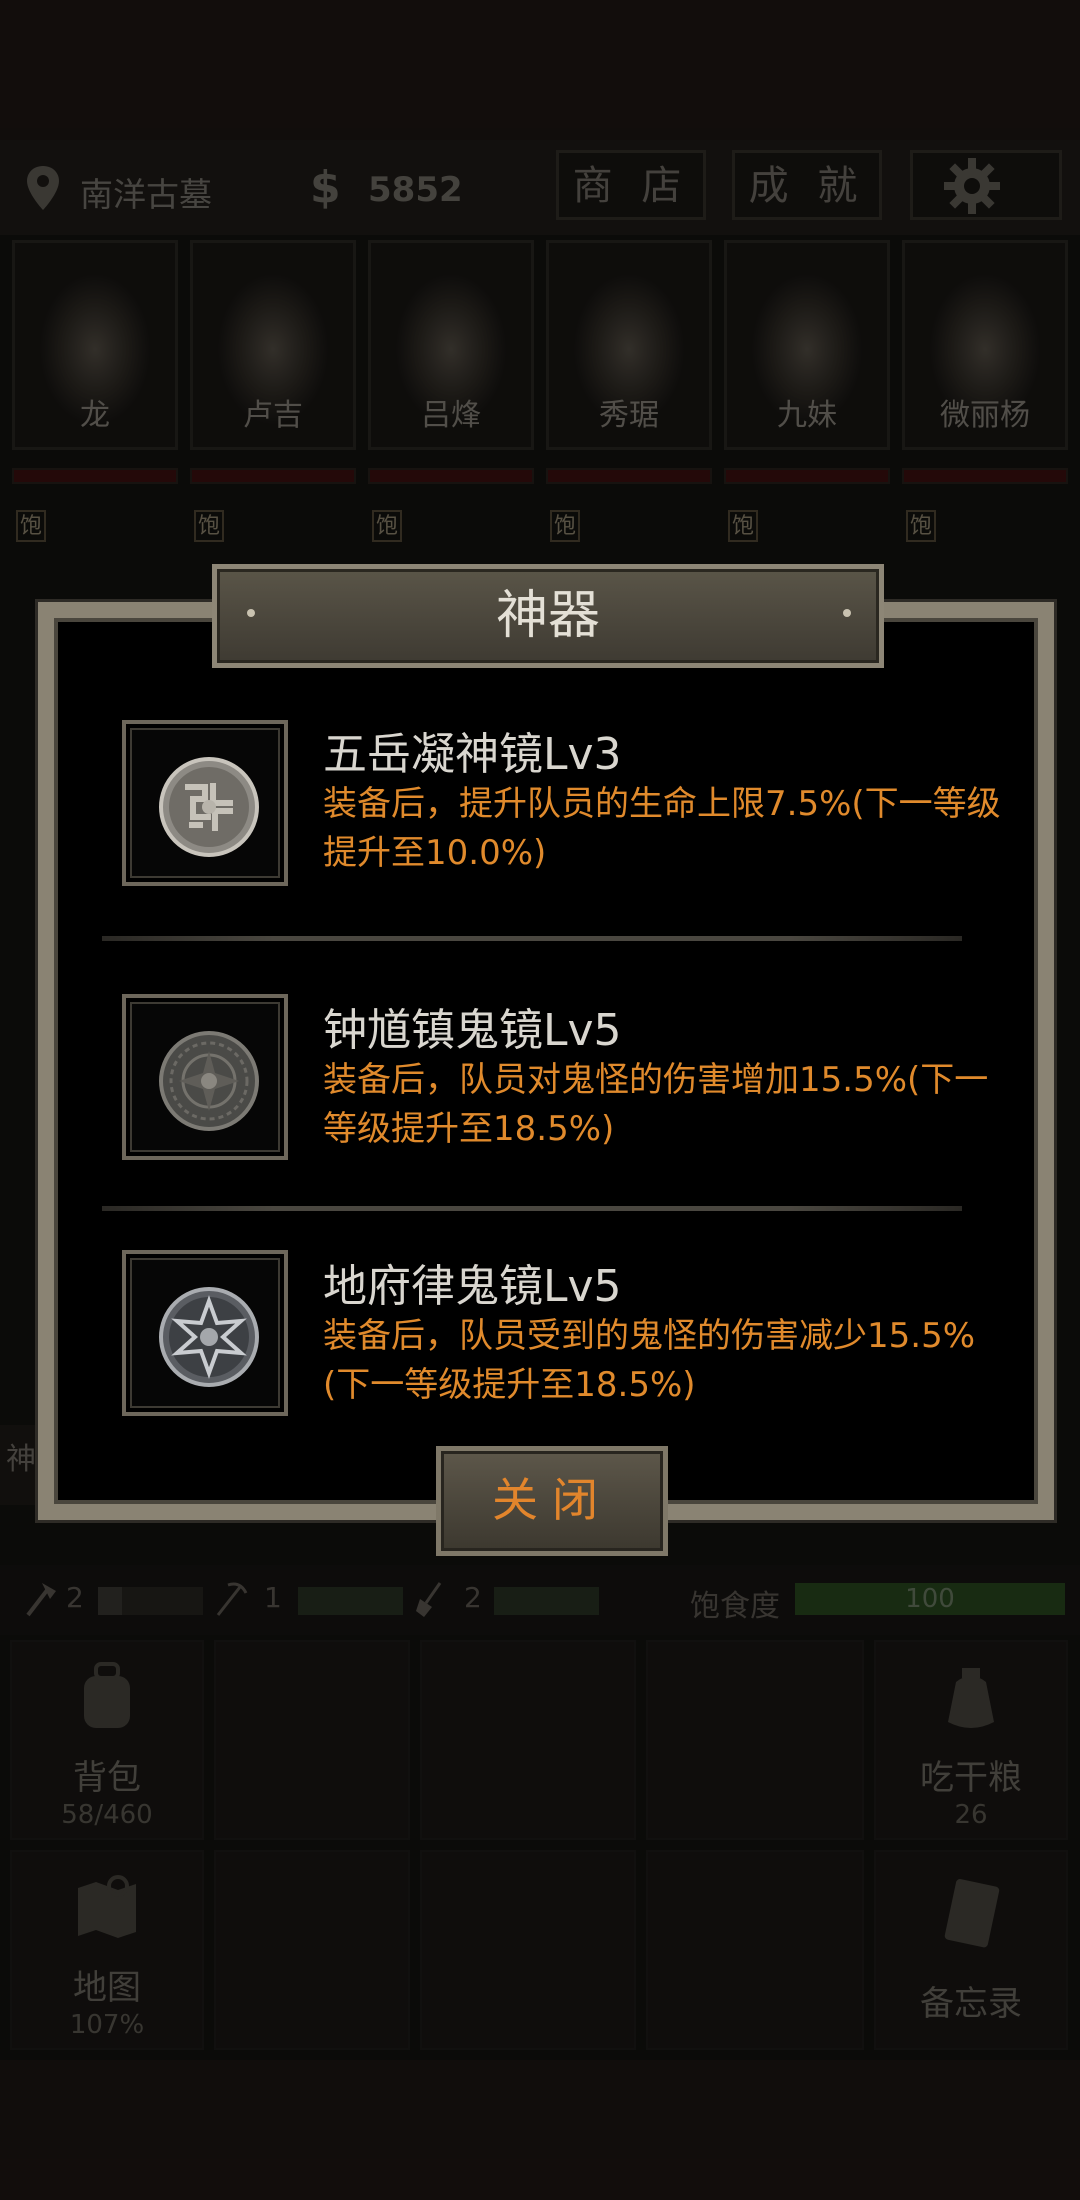 This screenshot has height=2200, width=1080. What do you see at coordinates (472, 1030) in the screenshot?
I see `artifact-name: 钟馗镇鬼镜Lv5` at bounding box center [472, 1030].